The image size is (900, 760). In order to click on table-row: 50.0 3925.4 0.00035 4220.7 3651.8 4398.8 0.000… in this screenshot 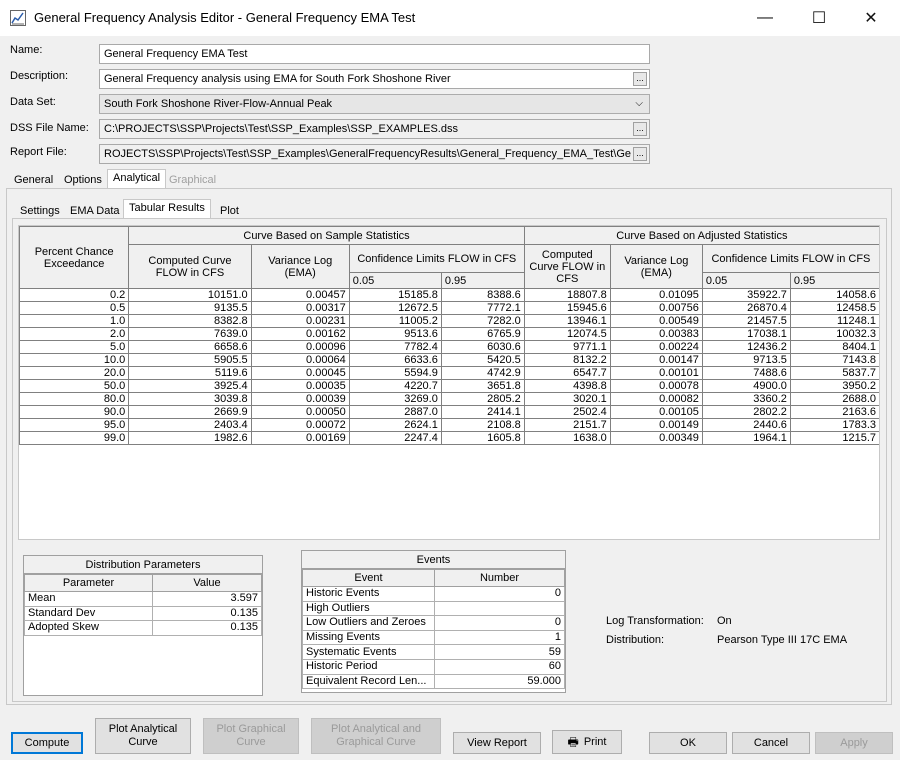, I will do `click(449, 386)`.